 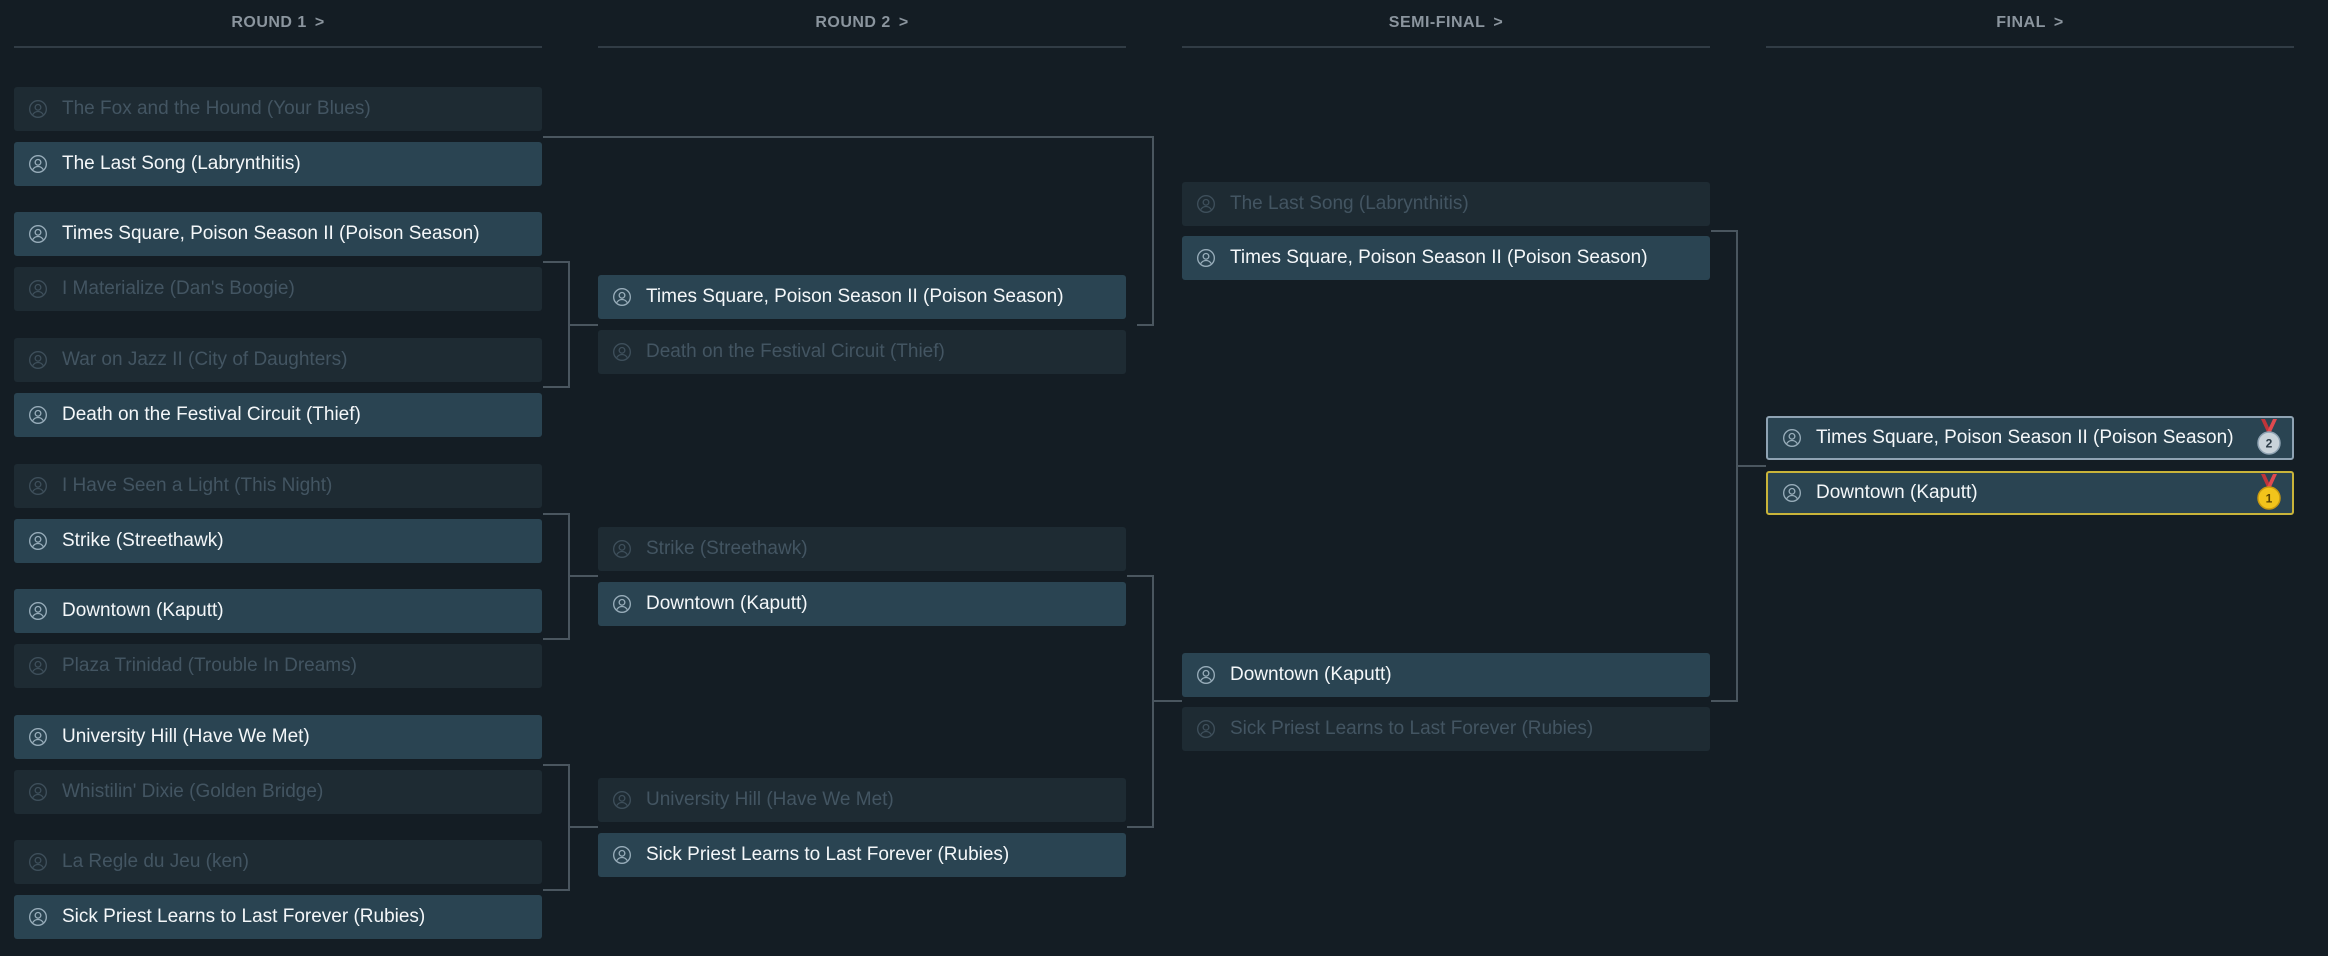 I want to click on final-label: FINAL, so click(x=2021, y=22).